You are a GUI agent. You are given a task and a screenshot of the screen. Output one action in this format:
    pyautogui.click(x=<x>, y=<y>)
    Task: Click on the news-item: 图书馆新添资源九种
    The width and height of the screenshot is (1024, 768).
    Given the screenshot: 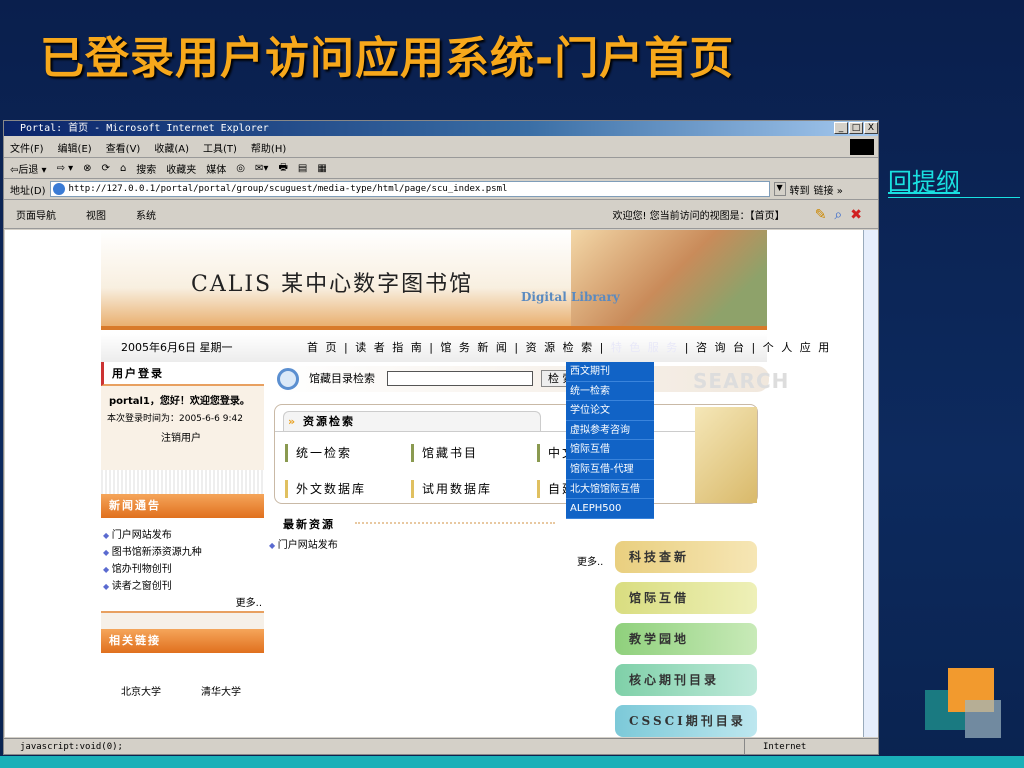 What is the action you would take?
    pyautogui.click(x=182, y=551)
    